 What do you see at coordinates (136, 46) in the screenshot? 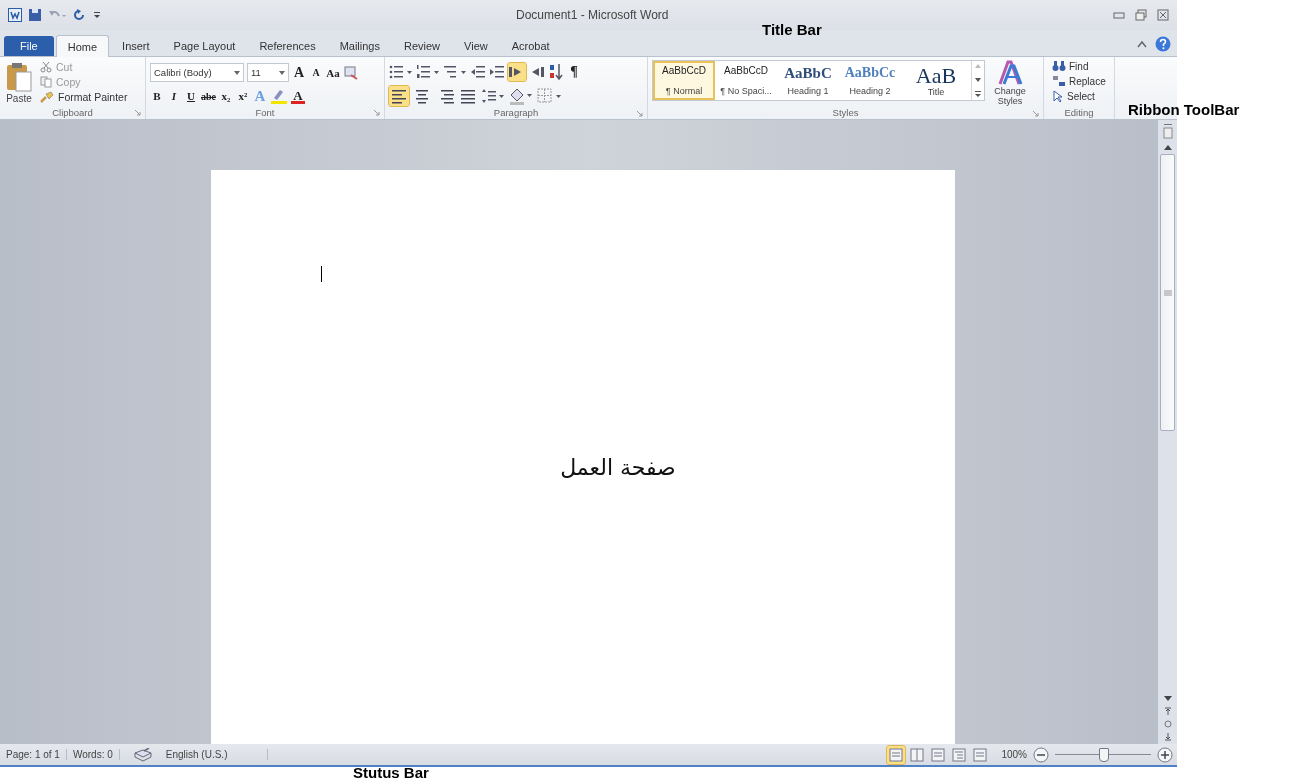
I see `ribbon-tab: Insert` at bounding box center [136, 46].